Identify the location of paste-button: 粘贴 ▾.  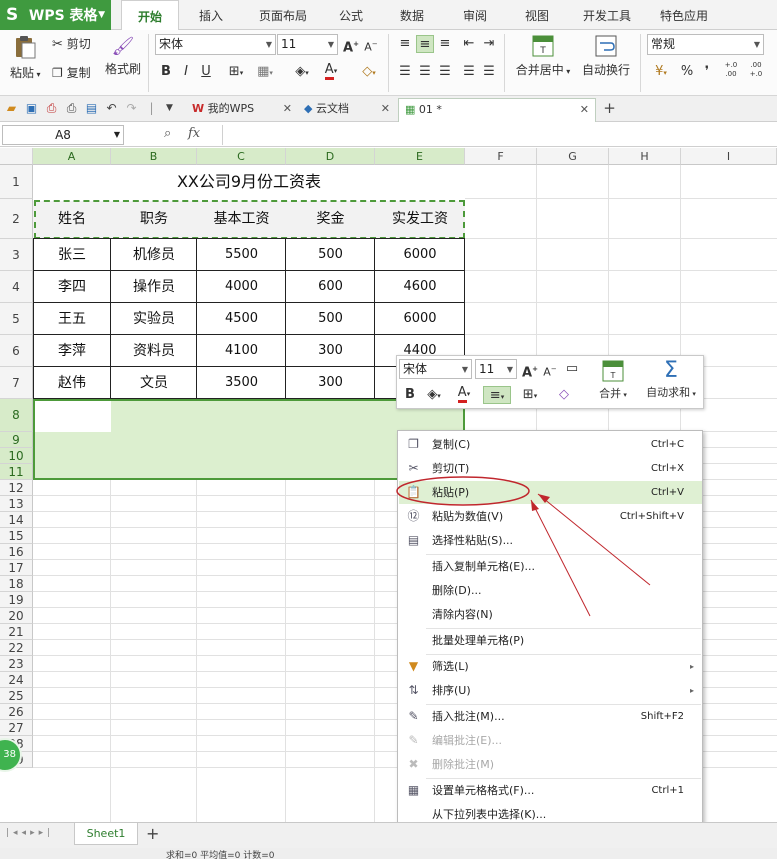
(25, 57).